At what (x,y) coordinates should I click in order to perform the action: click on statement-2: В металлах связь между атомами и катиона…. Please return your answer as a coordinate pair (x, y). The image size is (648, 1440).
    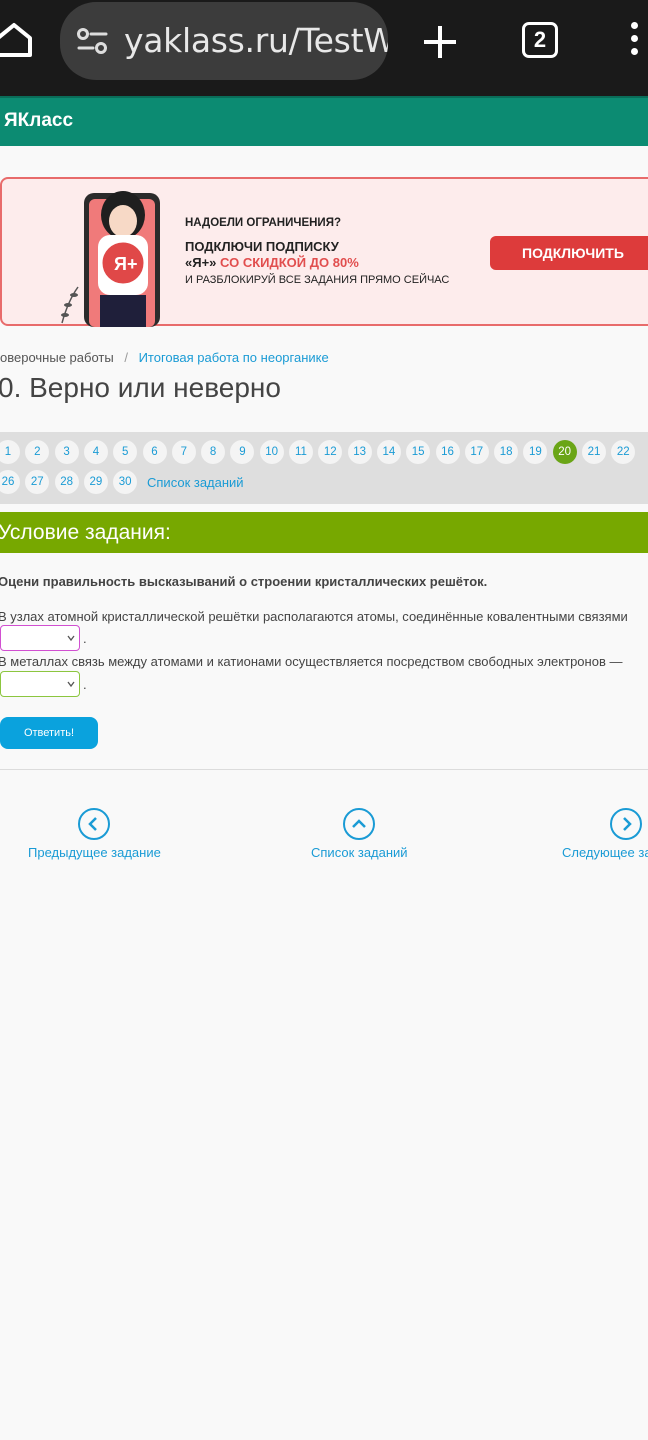
    Looking at the image, I should click on (311, 661).